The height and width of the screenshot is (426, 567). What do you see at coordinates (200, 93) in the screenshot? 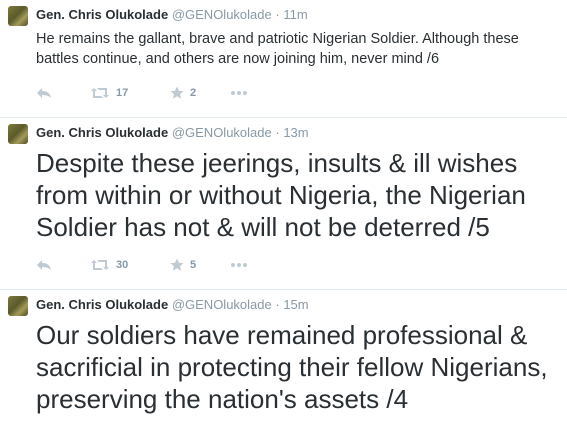
I see `favorite-button: 2` at bounding box center [200, 93].